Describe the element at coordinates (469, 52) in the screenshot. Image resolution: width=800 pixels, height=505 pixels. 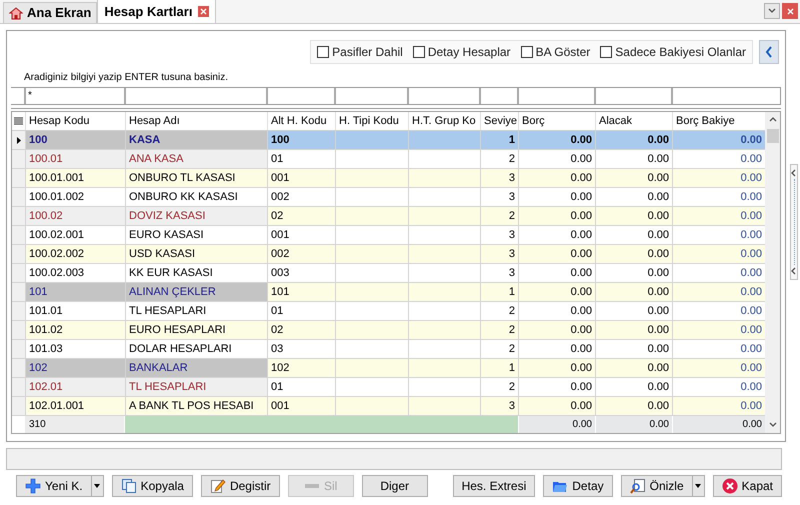
I see `checkbox-label: Detay Hesaplar` at that location.